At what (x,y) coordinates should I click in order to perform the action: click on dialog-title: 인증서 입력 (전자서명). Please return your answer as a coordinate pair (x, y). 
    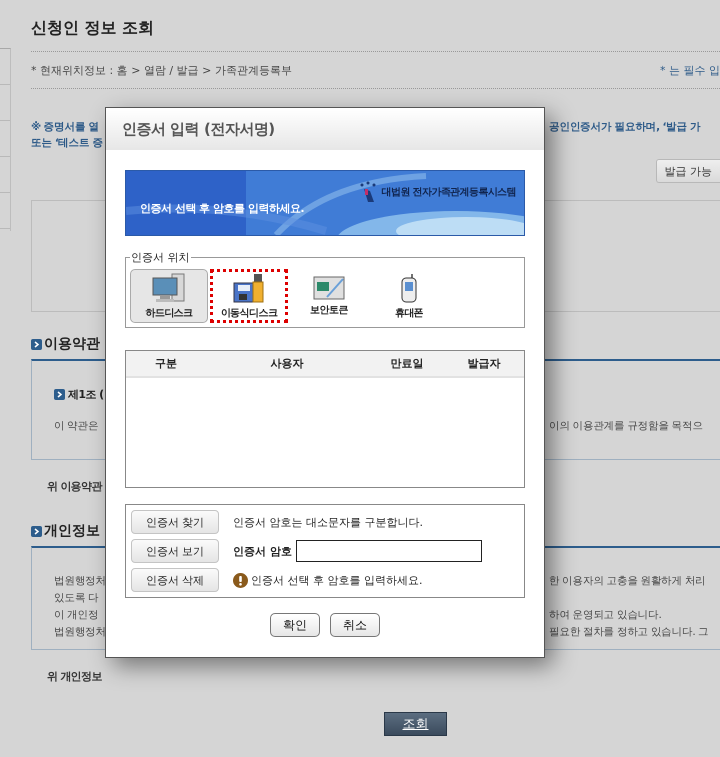
    Looking at the image, I should click on (325, 129).